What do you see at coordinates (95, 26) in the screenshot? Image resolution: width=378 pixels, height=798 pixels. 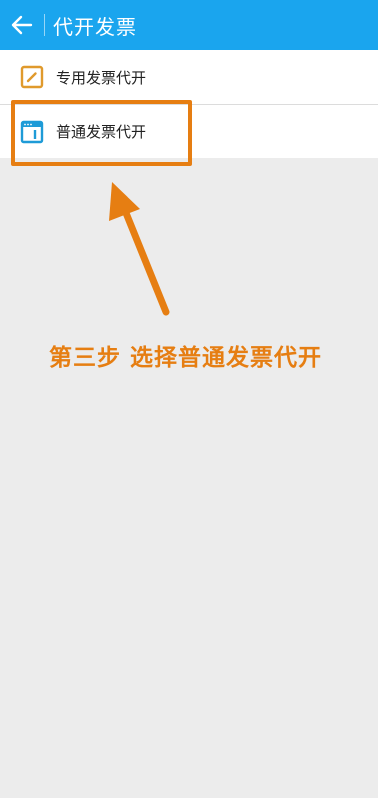 I see `page-title: 代开发票` at bounding box center [95, 26].